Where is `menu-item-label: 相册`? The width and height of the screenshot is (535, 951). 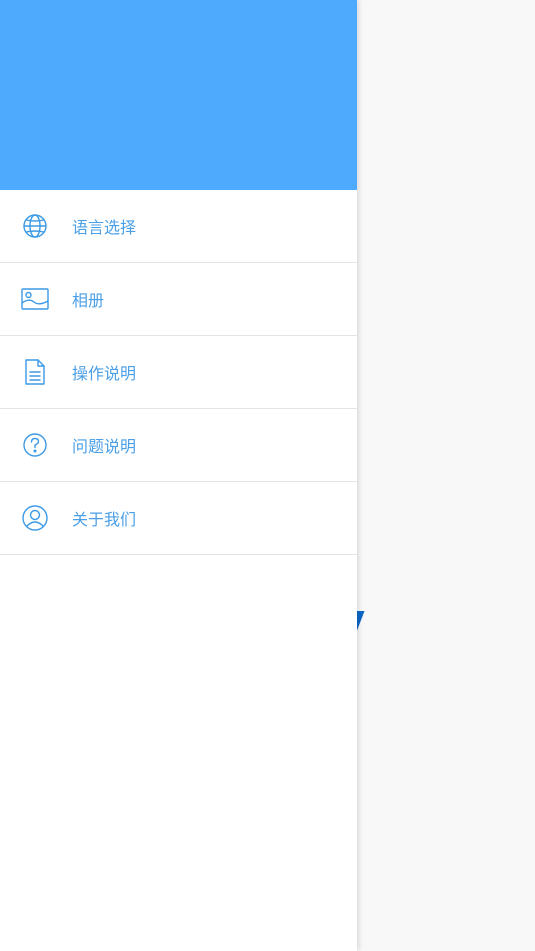
menu-item-label: 相册 is located at coordinates (88, 300).